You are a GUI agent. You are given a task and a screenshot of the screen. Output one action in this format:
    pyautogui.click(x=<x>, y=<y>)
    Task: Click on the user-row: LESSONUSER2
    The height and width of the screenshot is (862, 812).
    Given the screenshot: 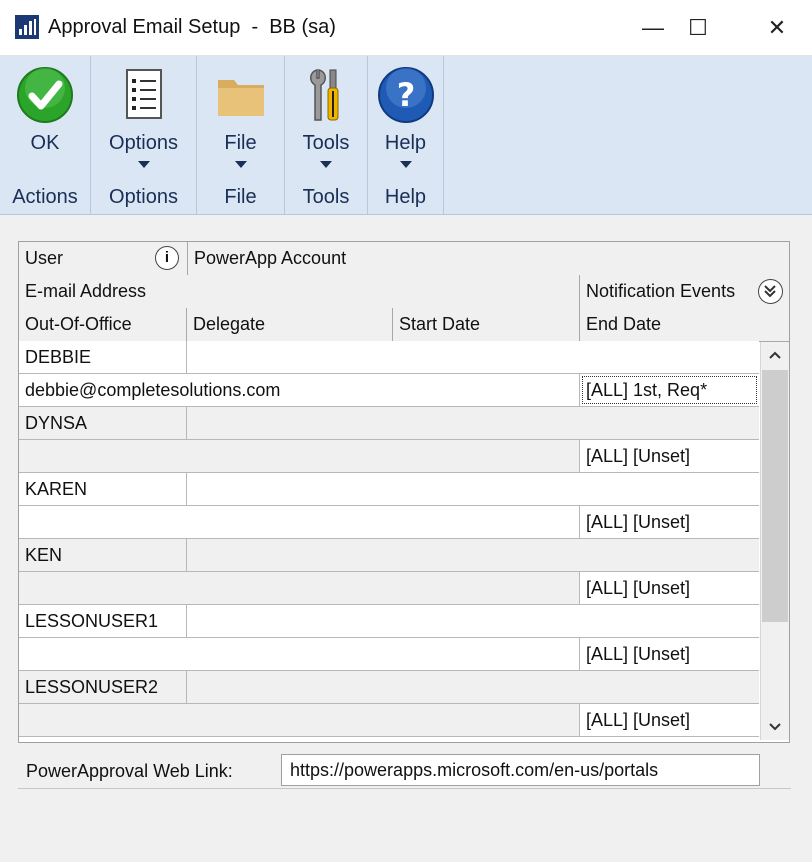 What is the action you would take?
    pyautogui.click(x=389, y=687)
    